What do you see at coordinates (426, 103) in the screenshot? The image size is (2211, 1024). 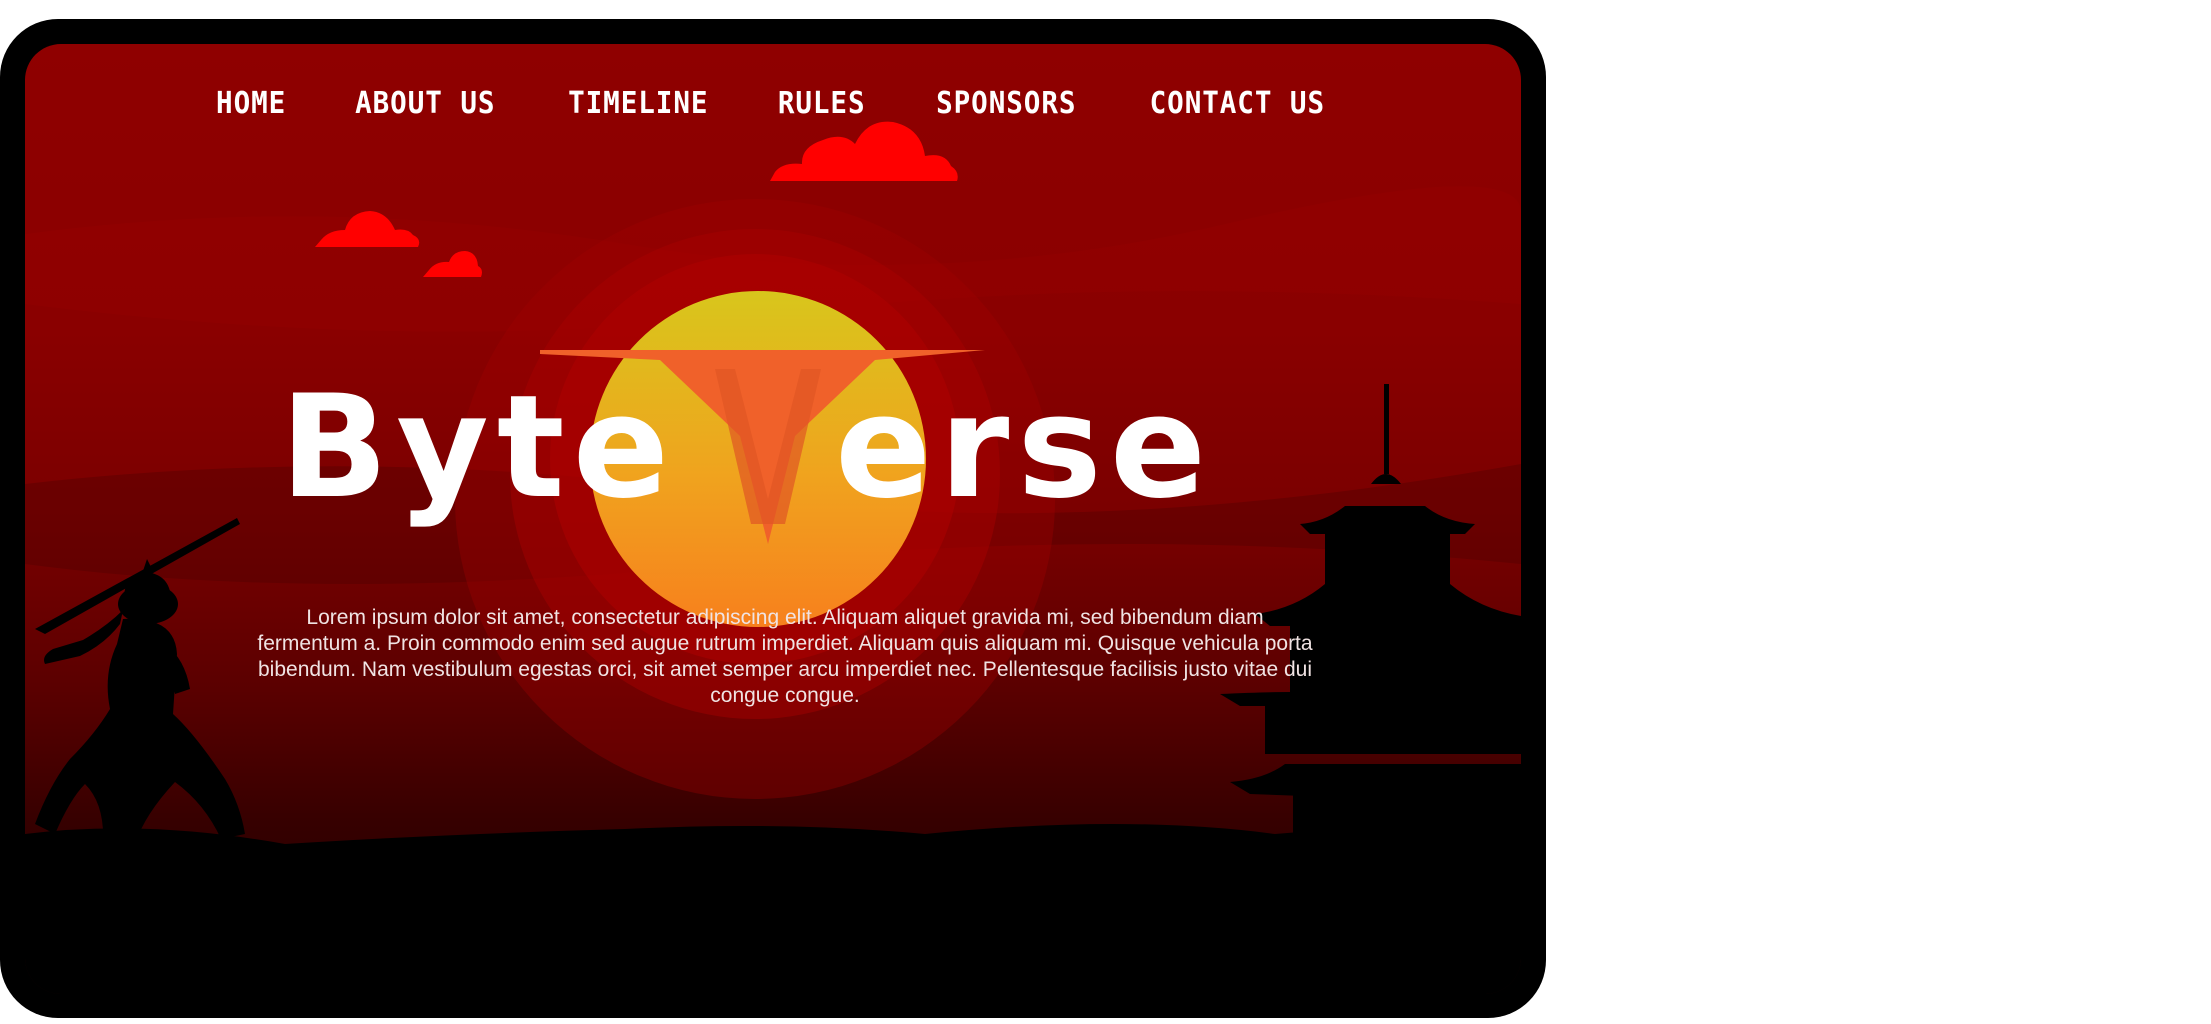 I see `nav-about-us: ABOUT US` at bounding box center [426, 103].